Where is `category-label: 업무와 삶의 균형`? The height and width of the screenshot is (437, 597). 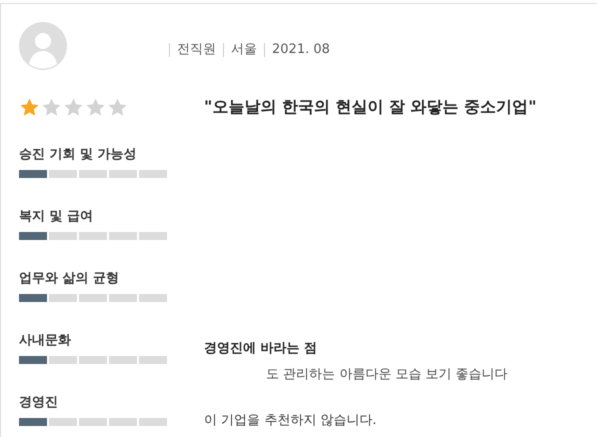
category-label: 업무와 삶의 균형 is located at coordinates (69, 279).